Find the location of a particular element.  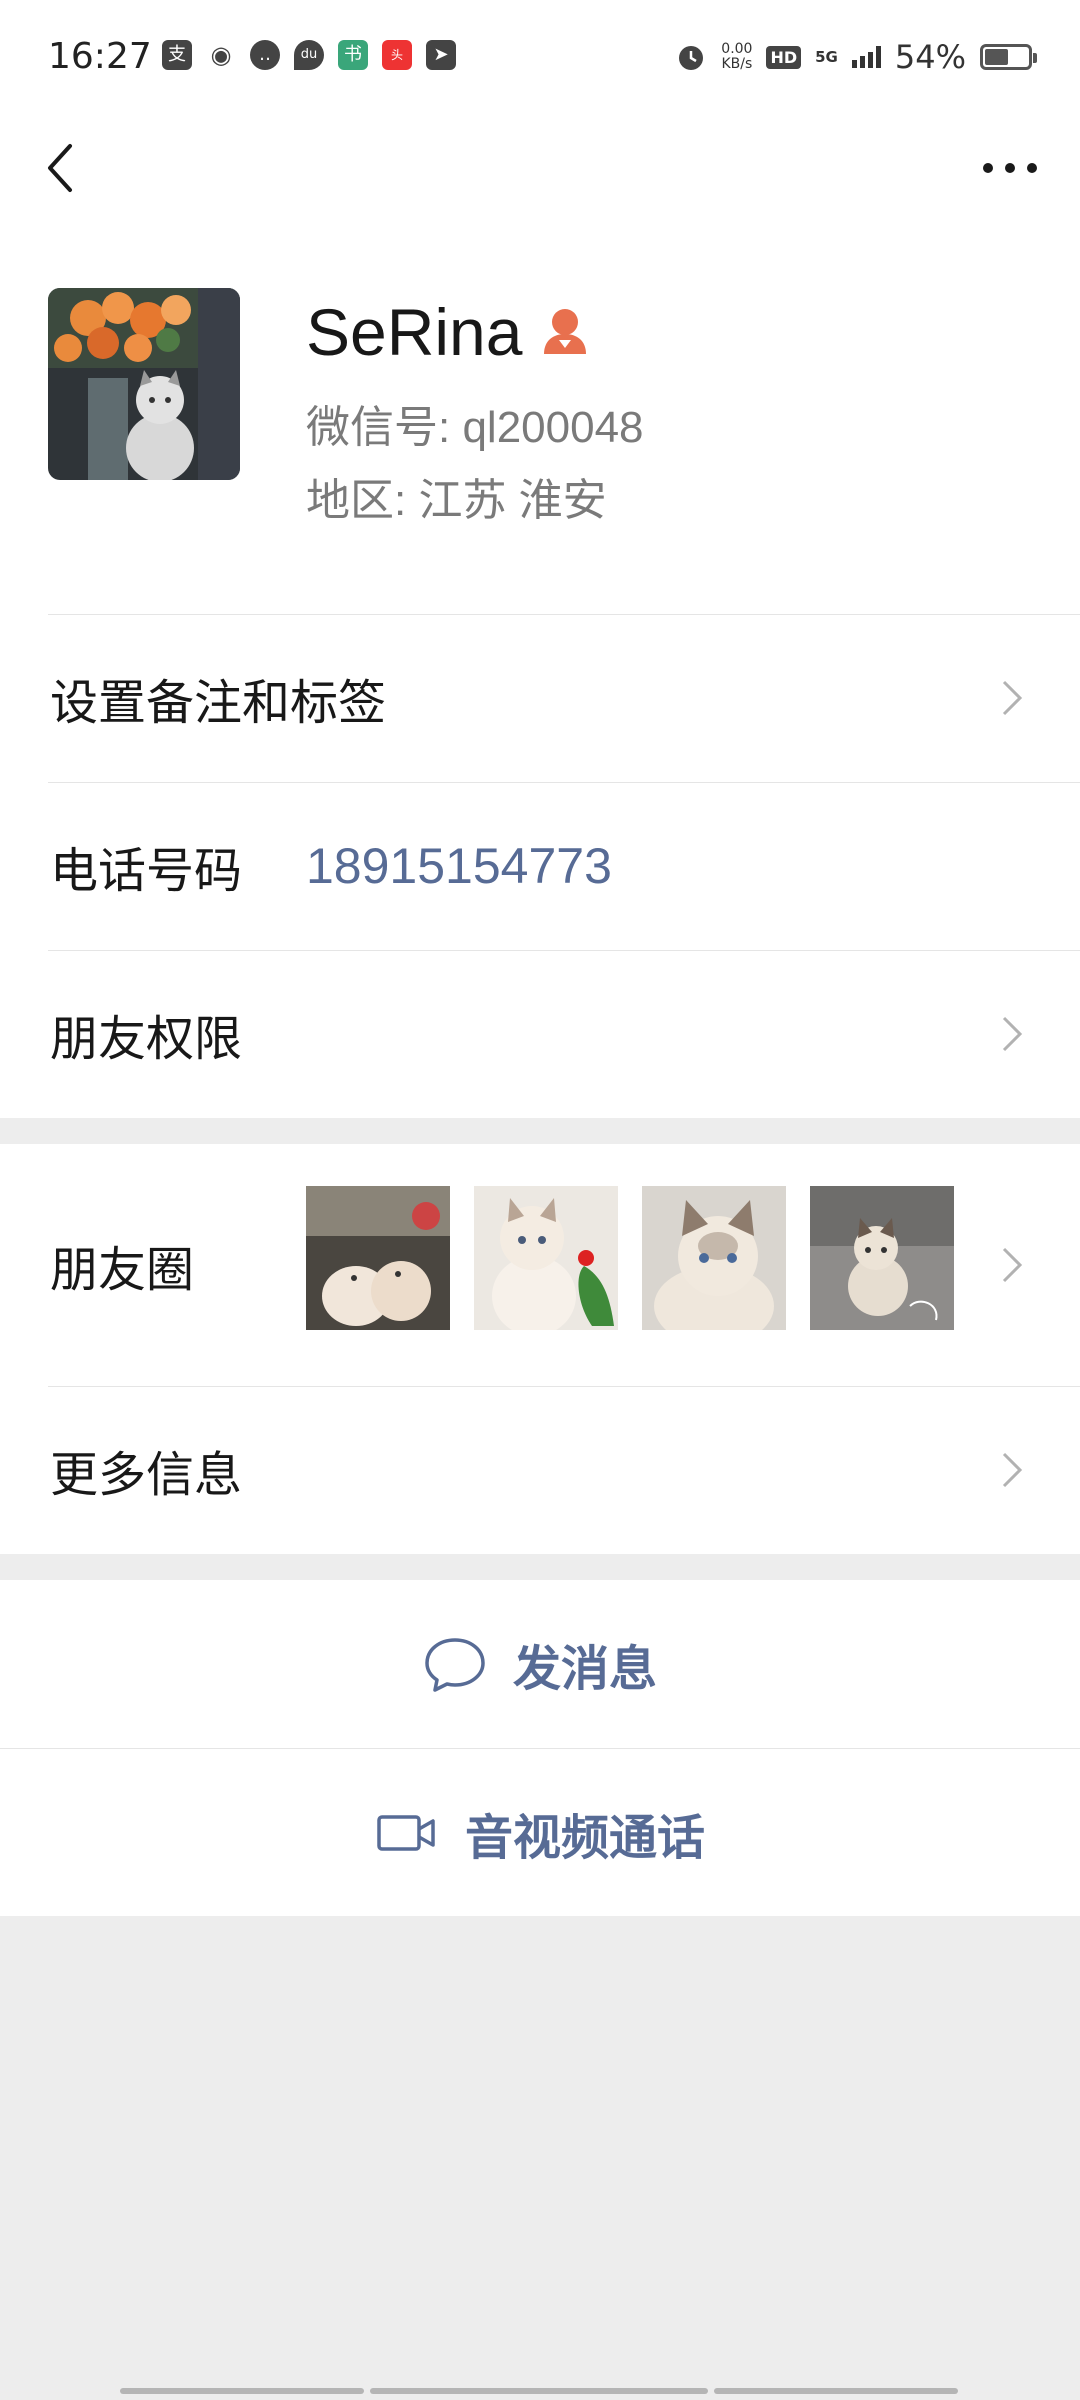

weibo-icon: ◉ is located at coordinates (221, 55).